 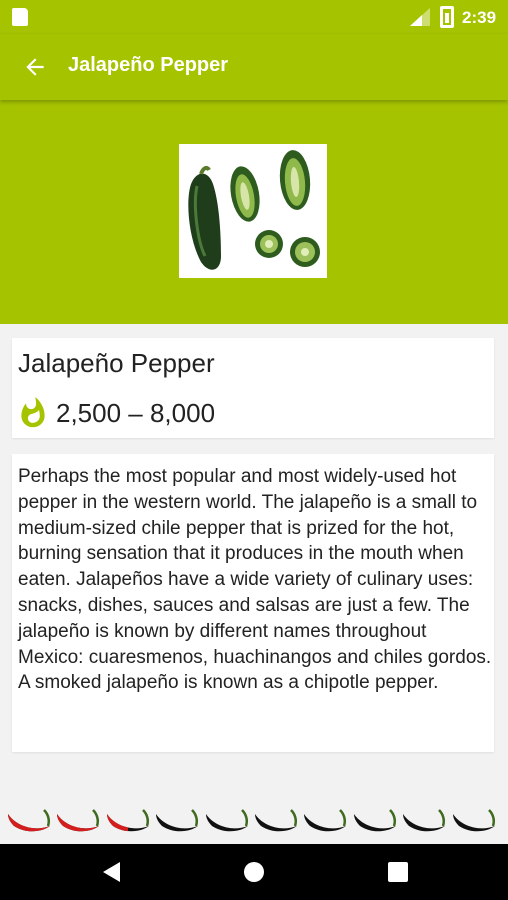 What do you see at coordinates (136, 413) in the screenshot?
I see `scoville-range: 2,500 – 8,000` at bounding box center [136, 413].